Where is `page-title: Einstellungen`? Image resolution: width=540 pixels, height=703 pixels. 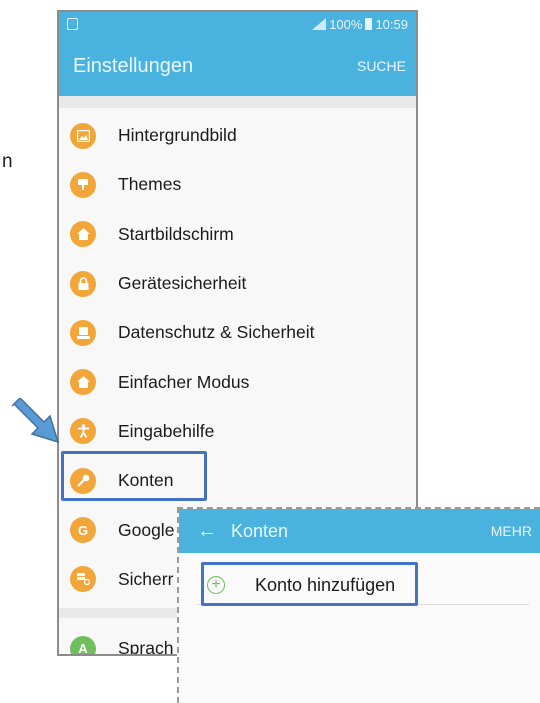 page-title: Einstellungen is located at coordinates (133, 65).